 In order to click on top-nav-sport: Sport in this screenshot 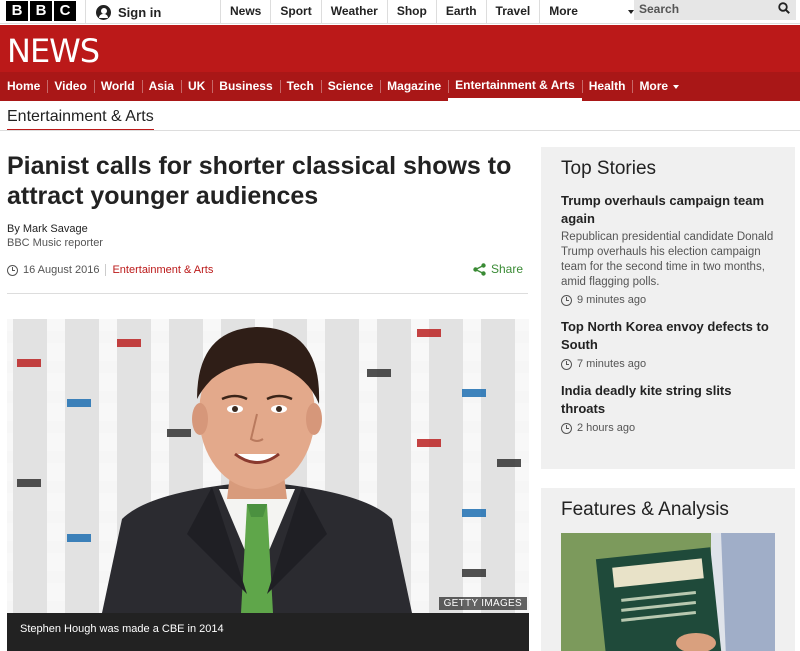, I will do `click(295, 12)`.